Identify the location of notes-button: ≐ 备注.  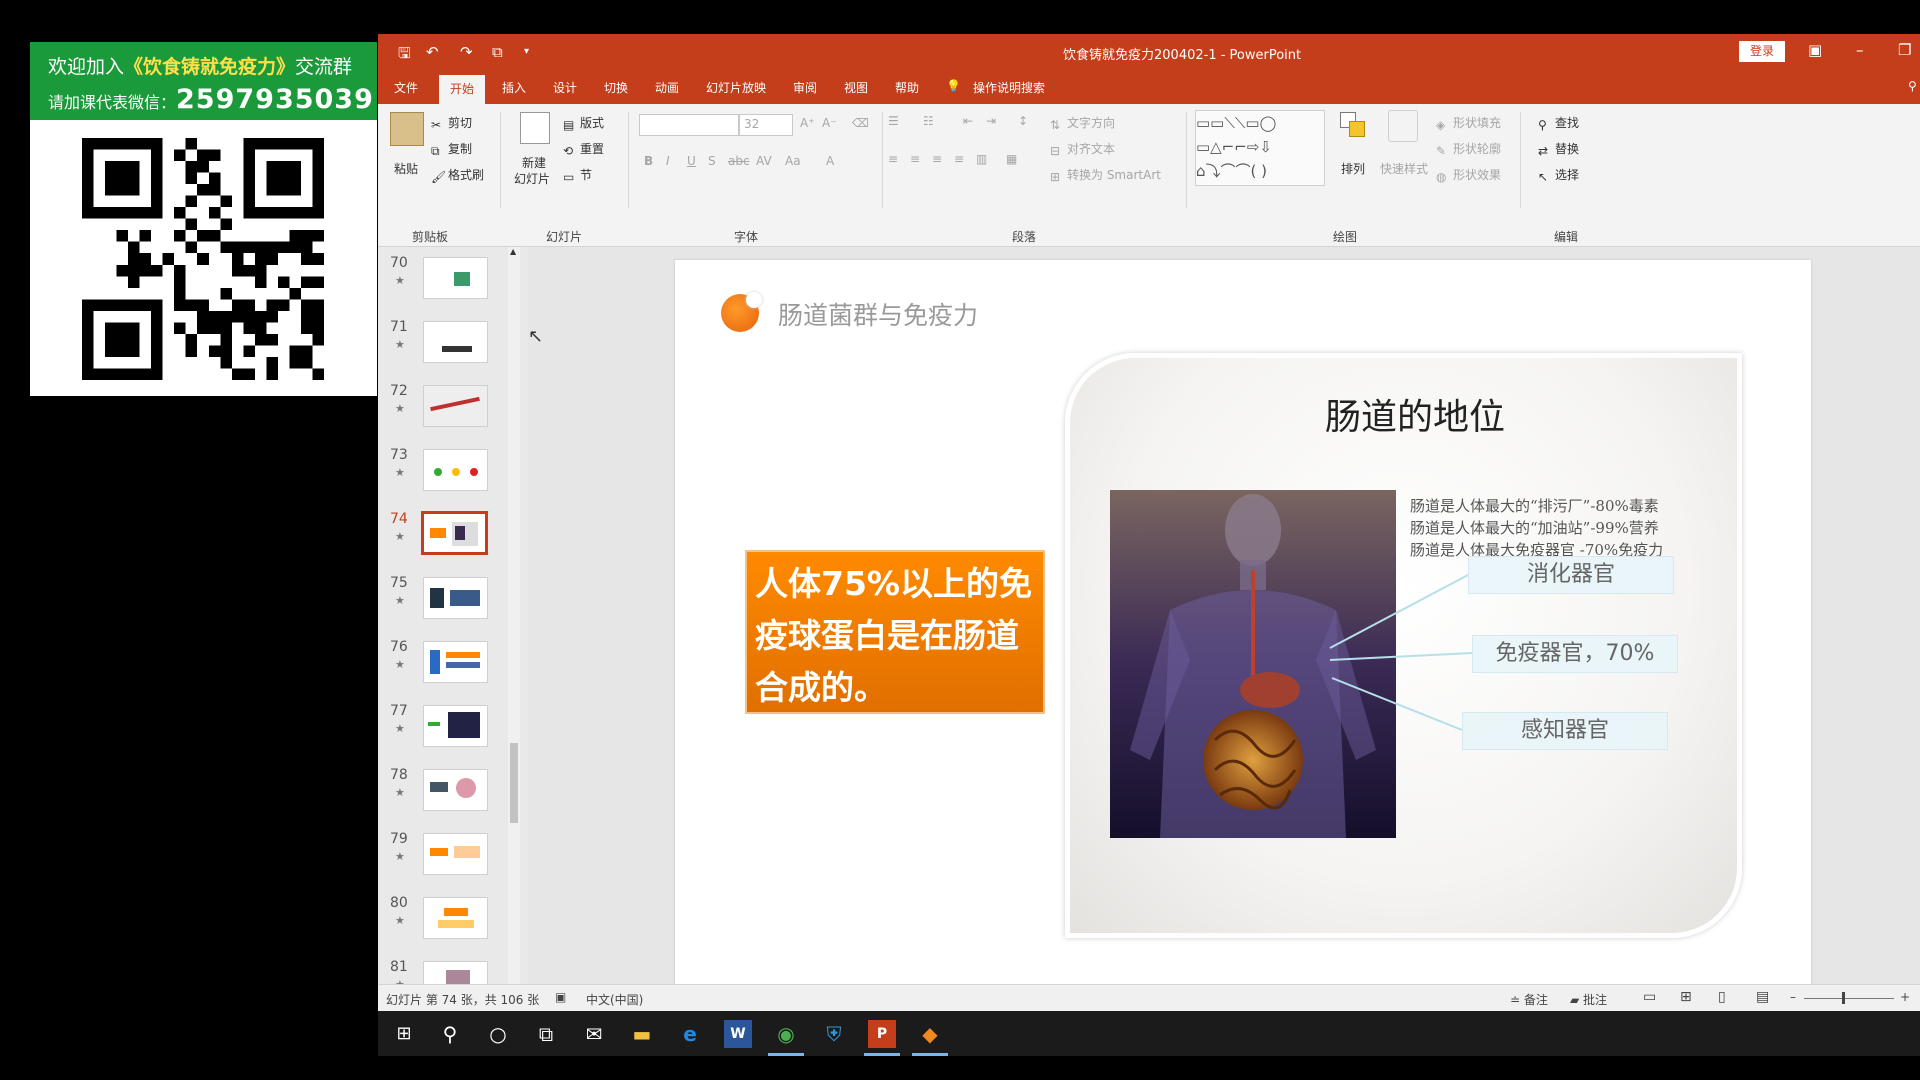
(1529, 999).